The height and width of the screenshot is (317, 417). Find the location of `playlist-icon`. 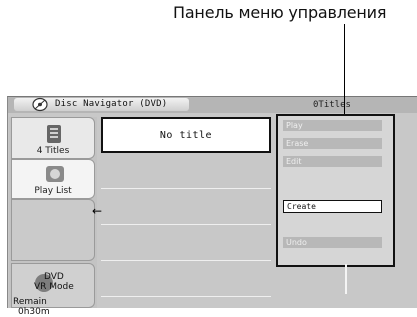

playlist-icon is located at coordinates (55, 174).